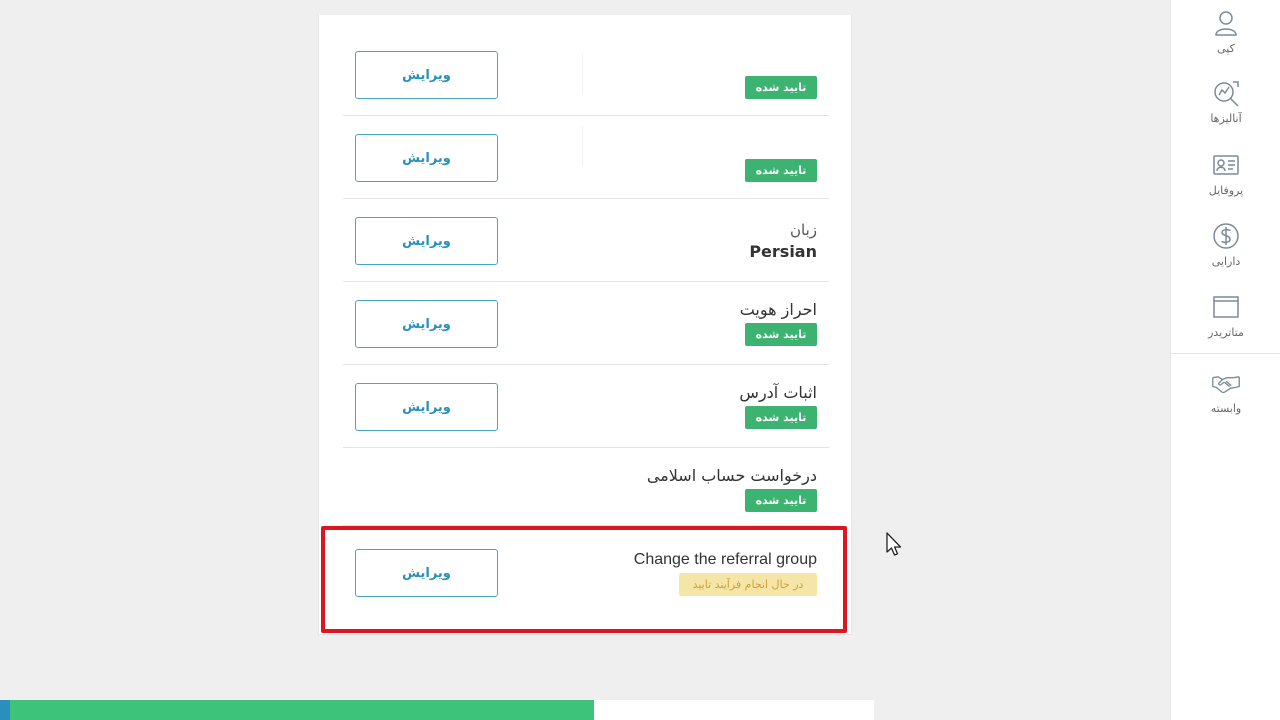 This screenshot has height=720, width=1280. What do you see at coordinates (803, 230) in the screenshot?
I see `language-label: زبان` at bounding box center [803, 230].